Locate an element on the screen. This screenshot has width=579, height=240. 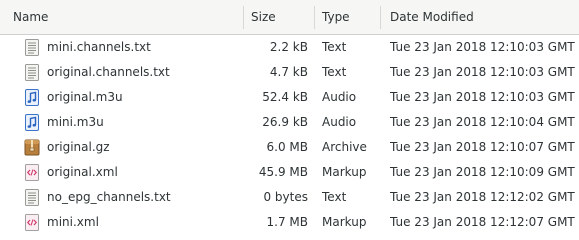
file-name: original.channels.txt is located at coordinates (108, 72).